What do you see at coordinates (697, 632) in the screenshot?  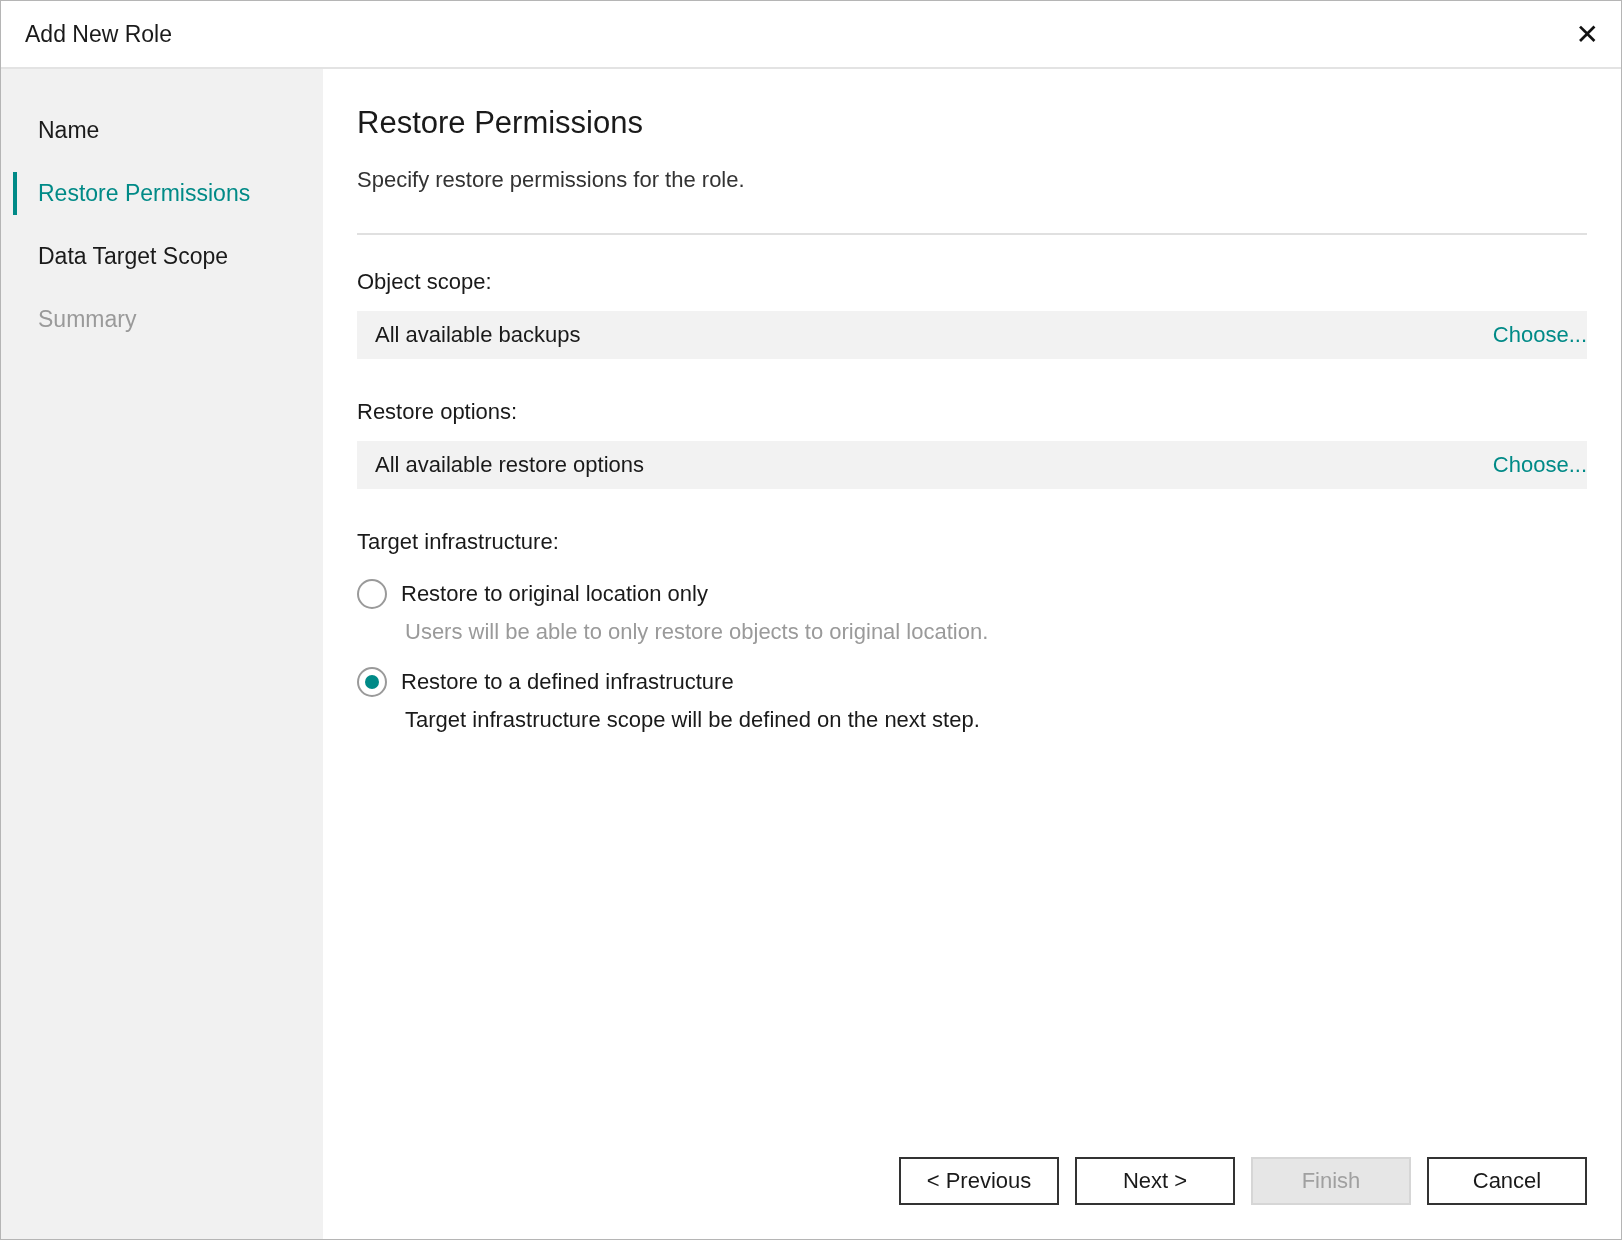 I see `option-hint: Users will be able to only restore objects to original location.` at bounding box center [697, 632].